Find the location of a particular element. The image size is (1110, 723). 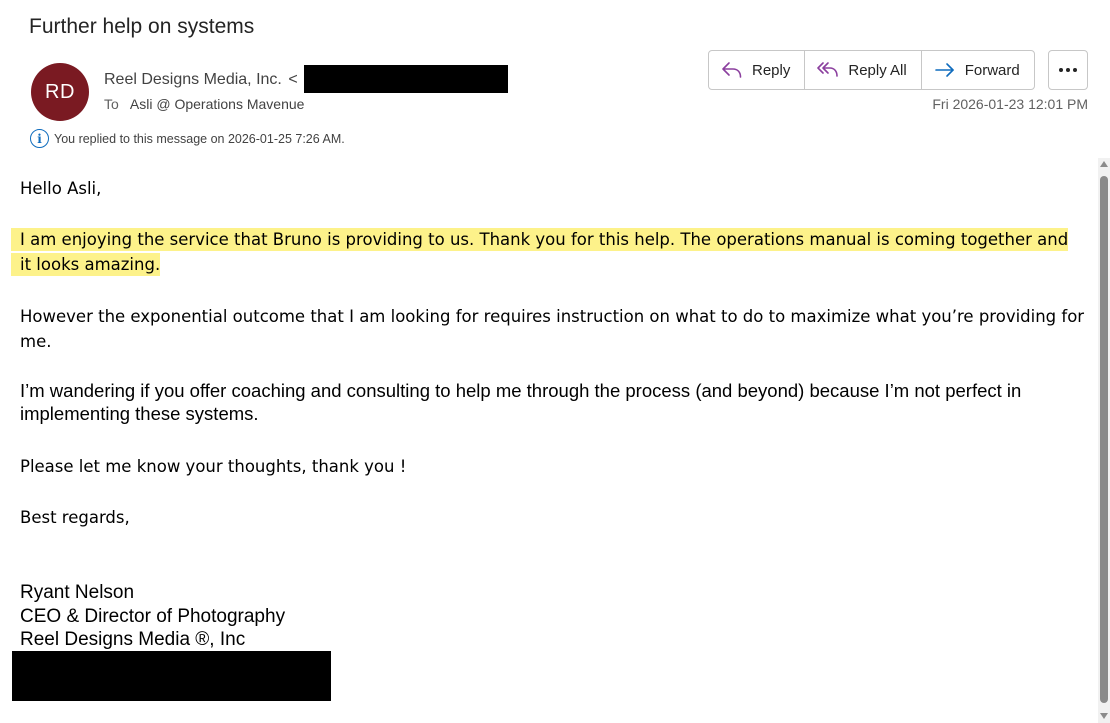

recipient-name: Asli @ Operations Mavenue is located at coordinates (217, 104).